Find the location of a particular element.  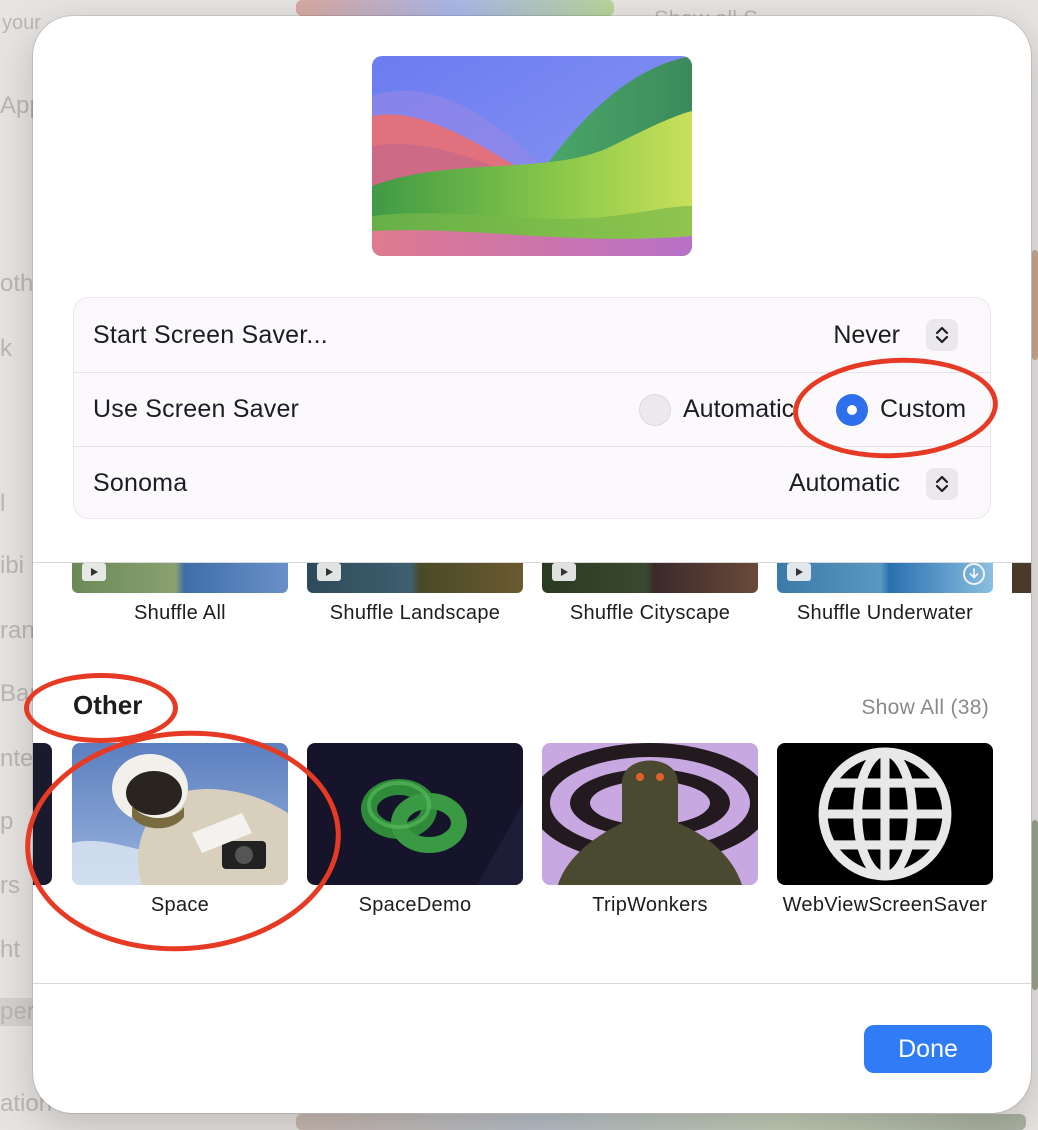

spacedemo-label: SpaceDemo is located at coordinates (415, 905).